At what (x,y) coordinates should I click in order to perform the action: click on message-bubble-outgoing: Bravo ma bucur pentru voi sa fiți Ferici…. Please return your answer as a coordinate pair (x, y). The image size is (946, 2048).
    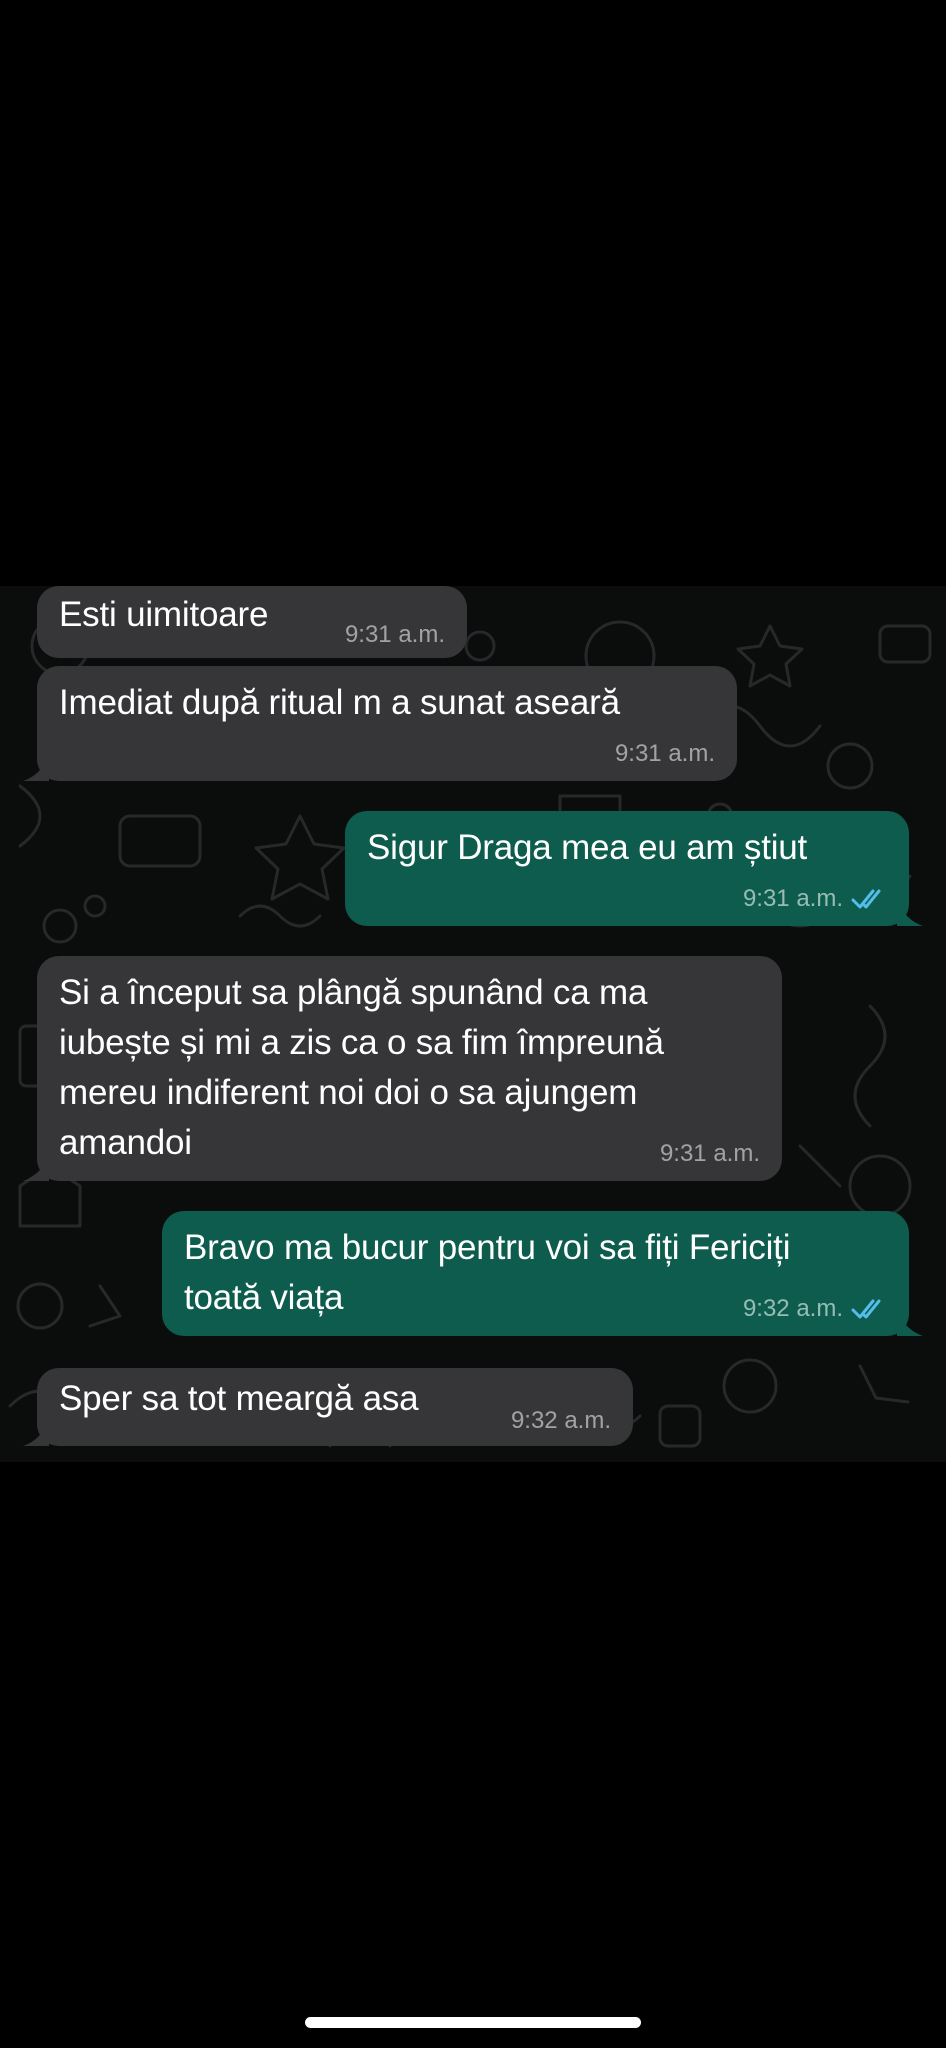
    Looking at the image, I should click on (542, 1273).